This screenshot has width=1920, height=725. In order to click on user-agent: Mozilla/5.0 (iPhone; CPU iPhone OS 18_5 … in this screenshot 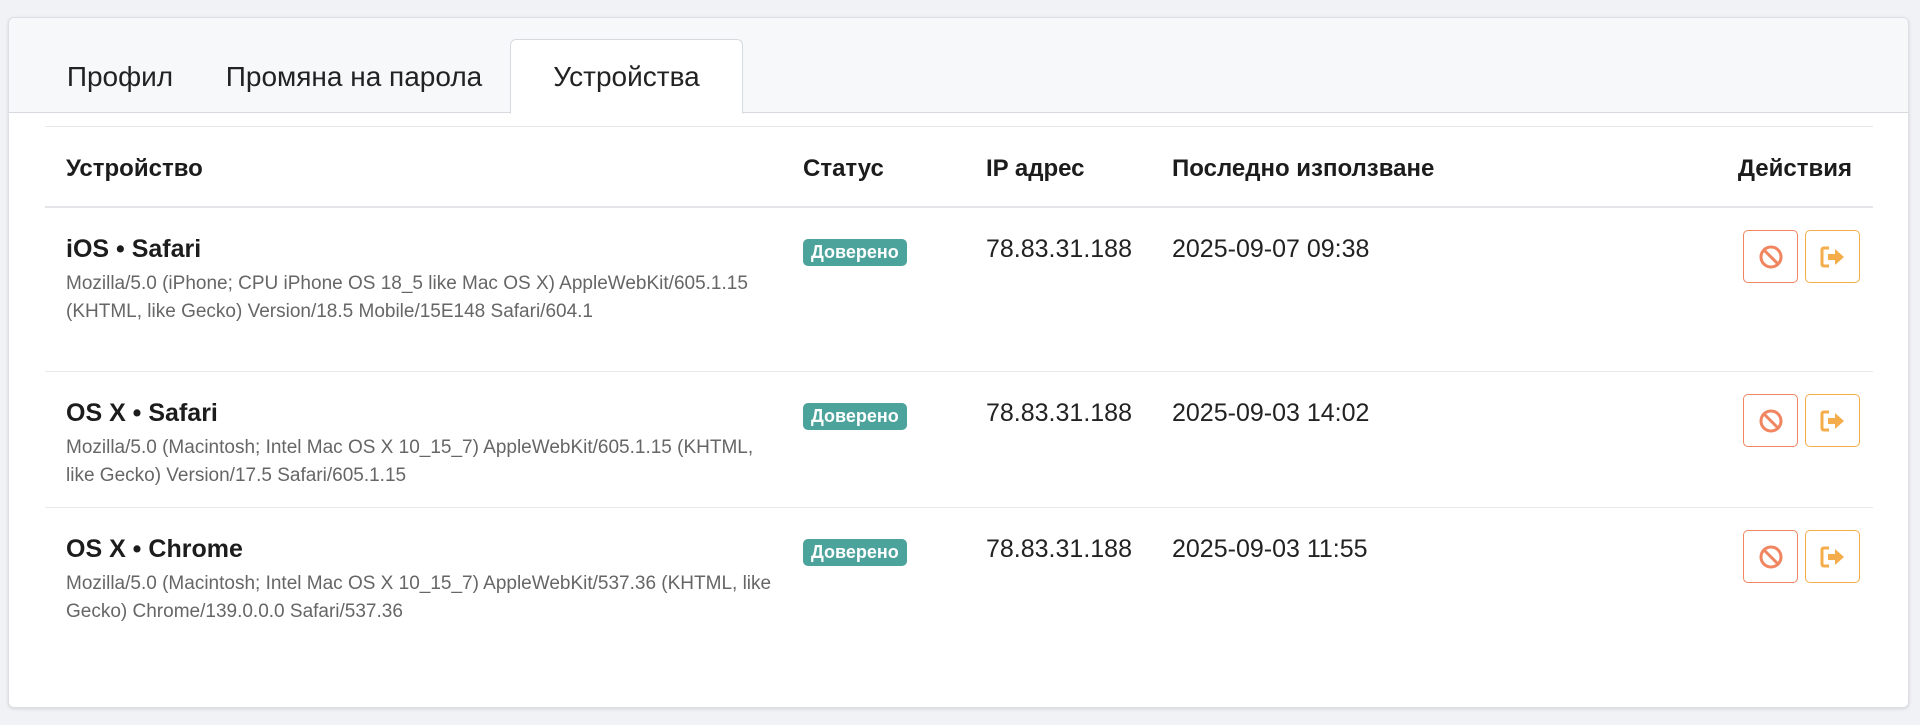, I will do `click(407, 297)`.